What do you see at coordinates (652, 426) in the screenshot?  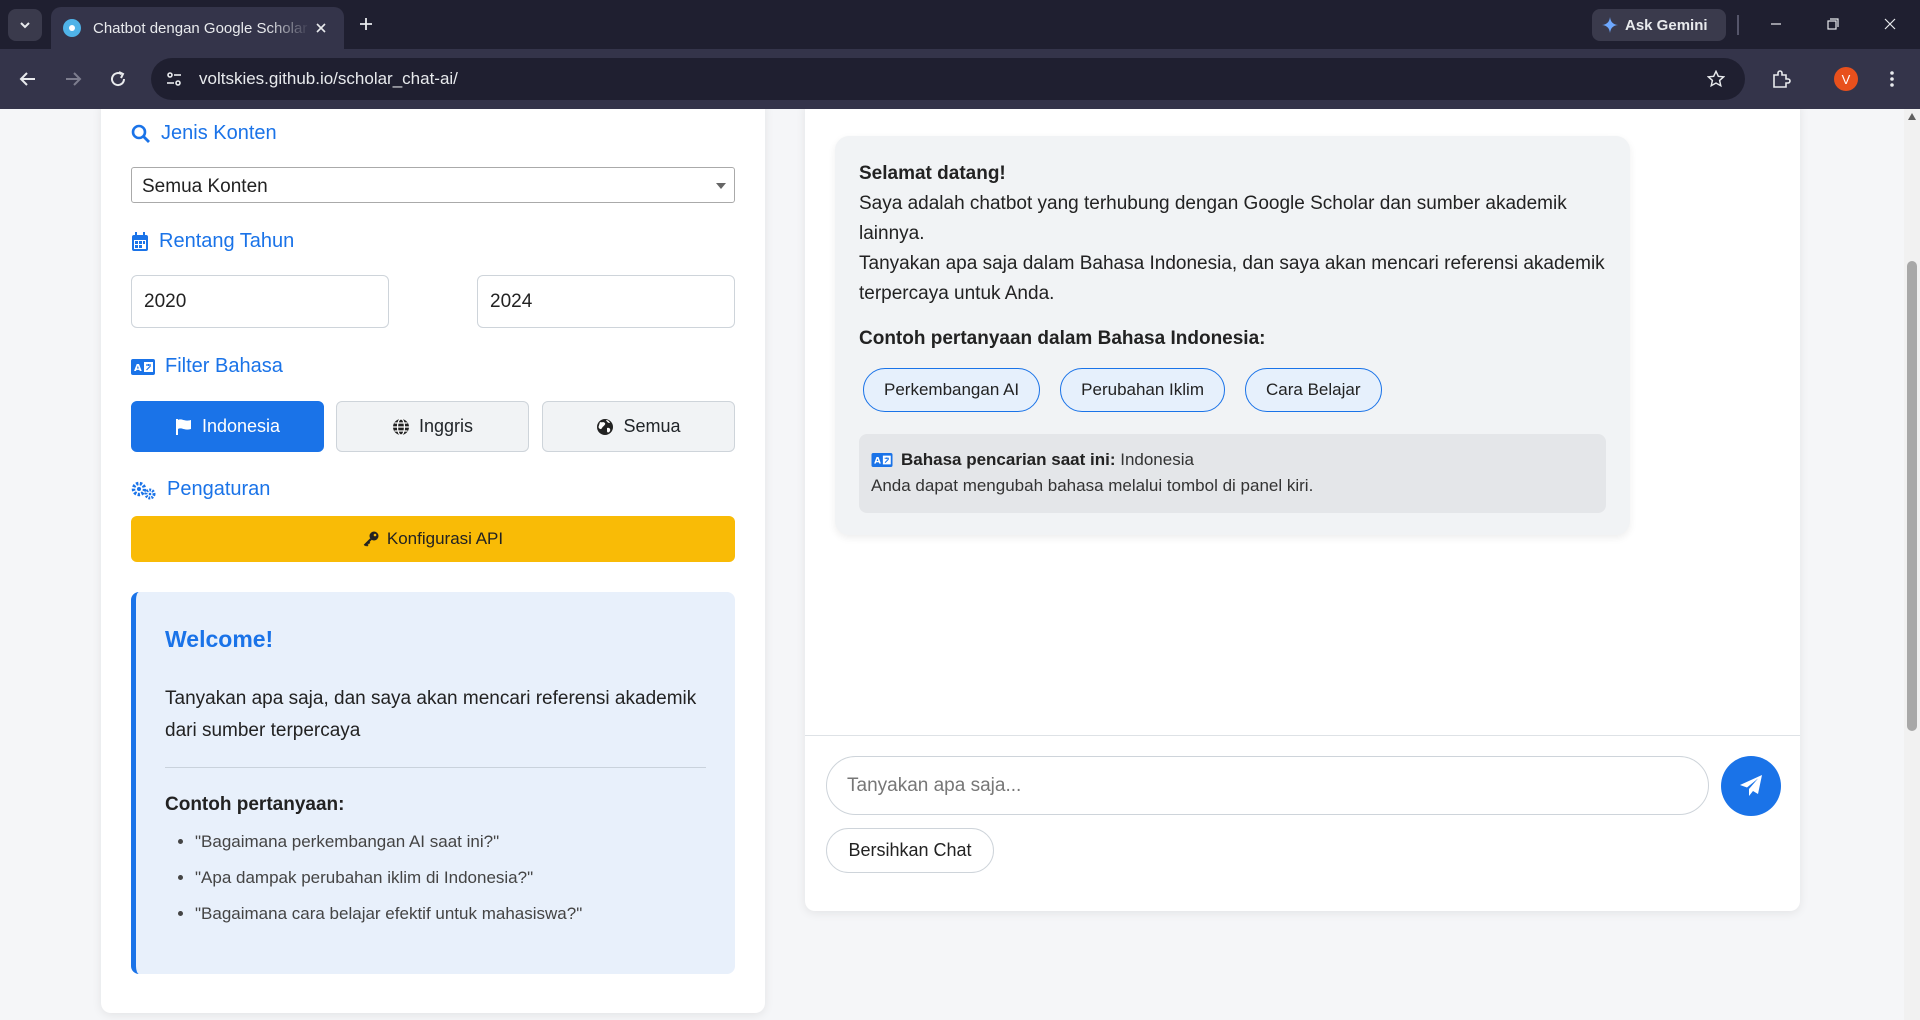 I see `language-all-label: Semua` at bounding box center [652, 426].